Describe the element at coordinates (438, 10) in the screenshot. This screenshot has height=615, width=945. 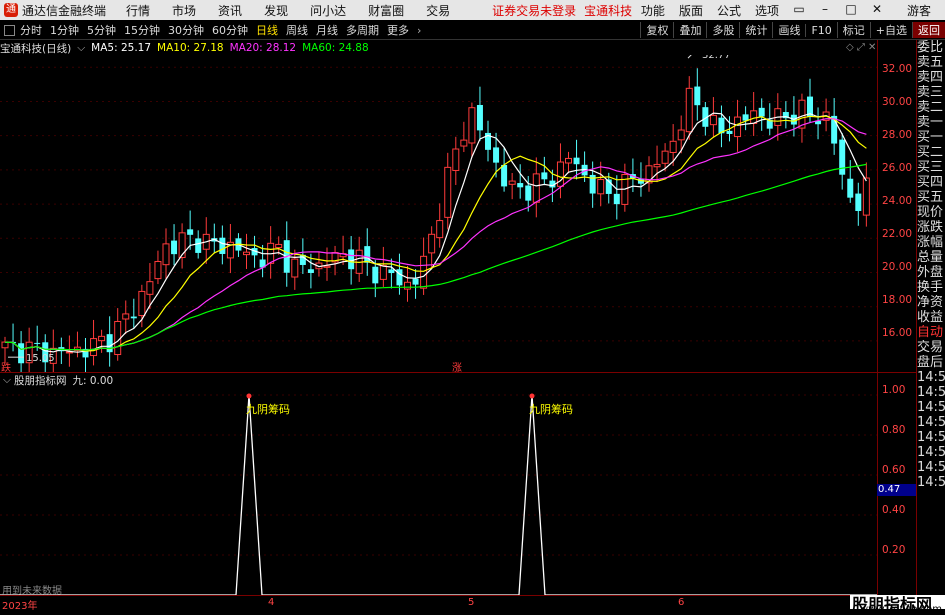
I see `menu-jiaoyi: 交易` at that location.